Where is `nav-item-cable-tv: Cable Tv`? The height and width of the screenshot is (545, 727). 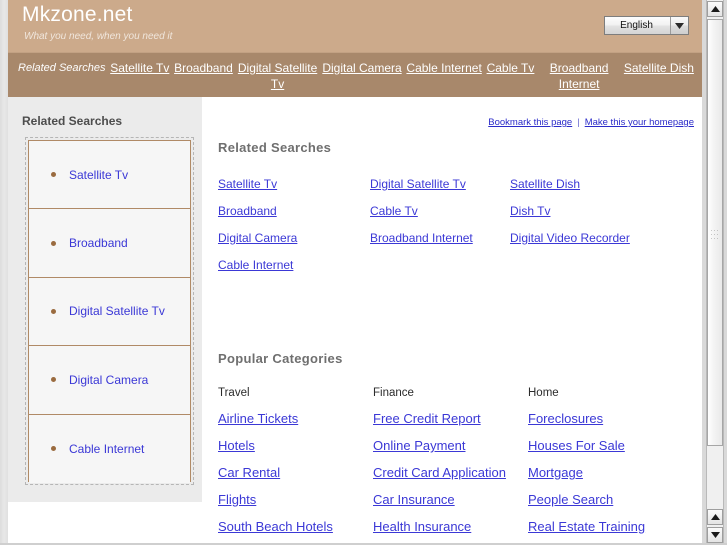 nav-item-cable-tv: Cable Tv is located at coordinates (511, 68).